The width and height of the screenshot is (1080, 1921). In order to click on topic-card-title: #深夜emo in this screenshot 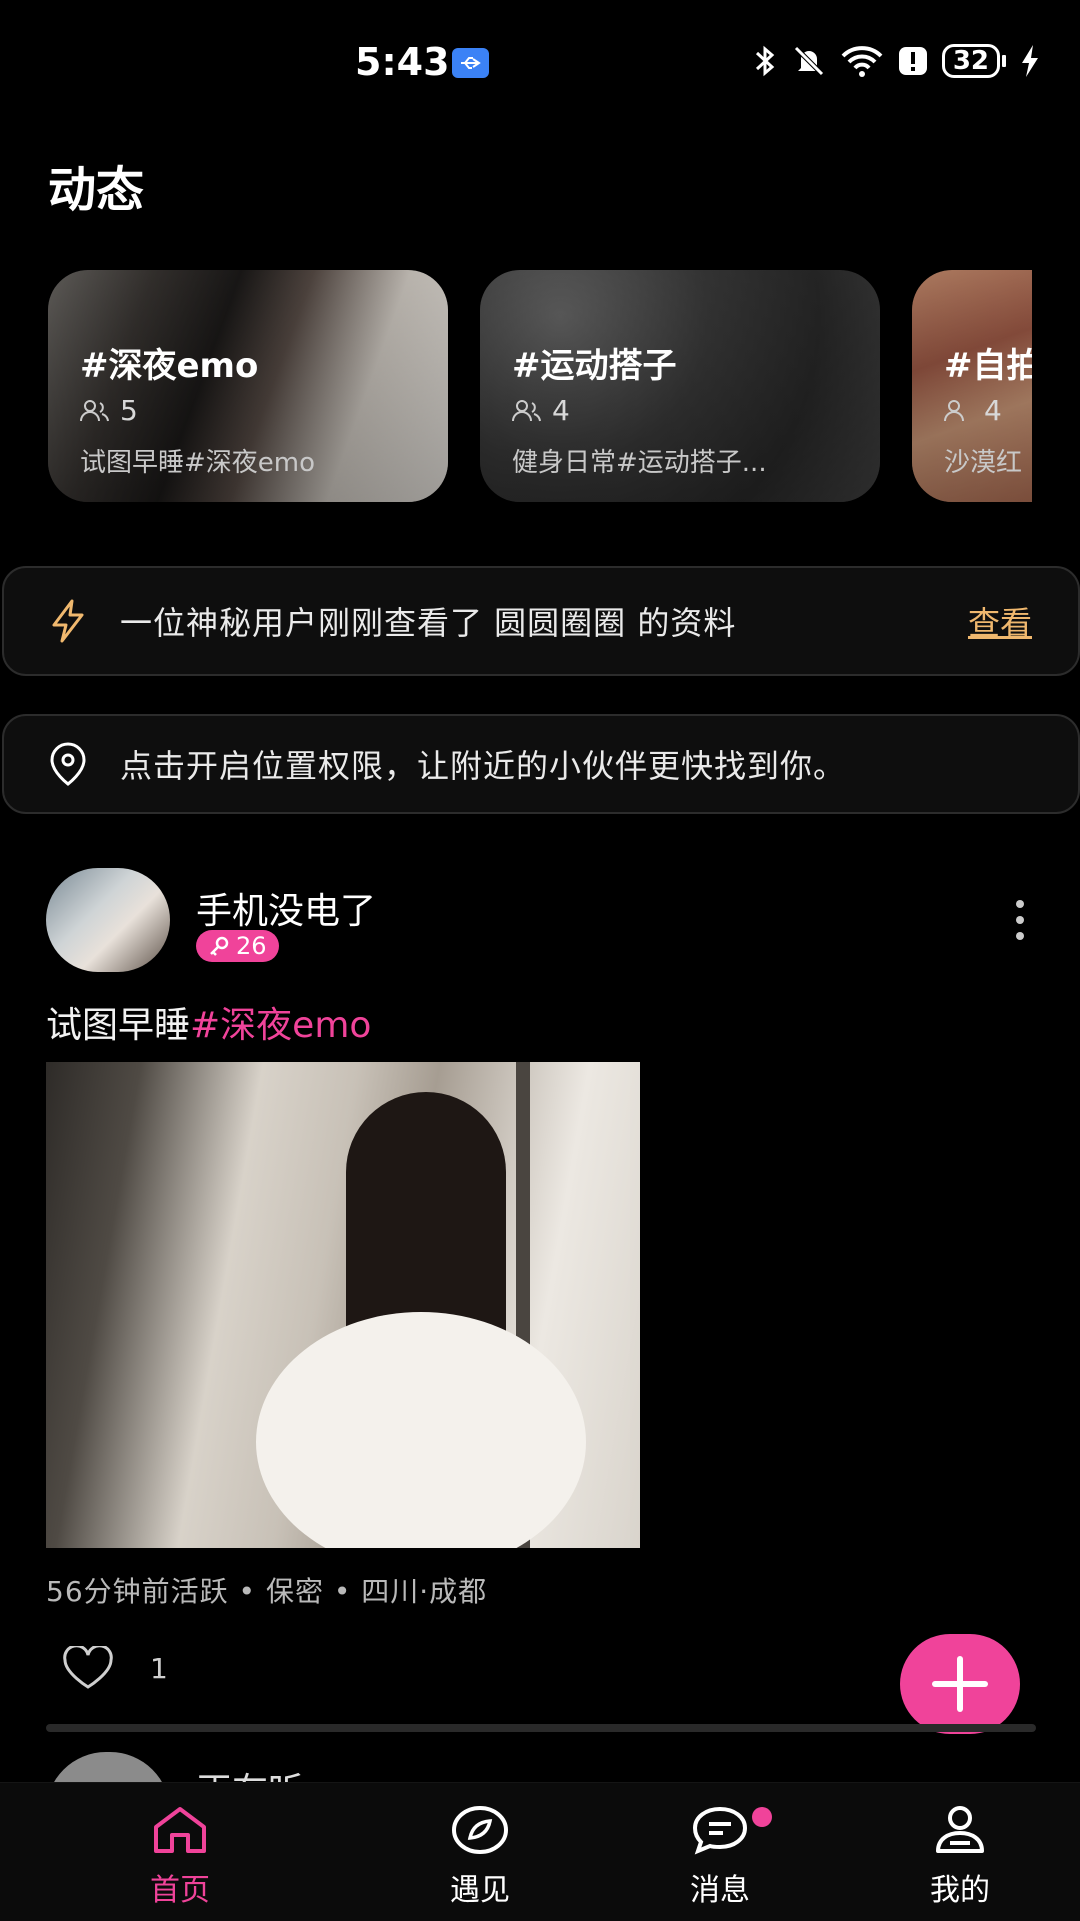, I will do `click(169, 366)`.